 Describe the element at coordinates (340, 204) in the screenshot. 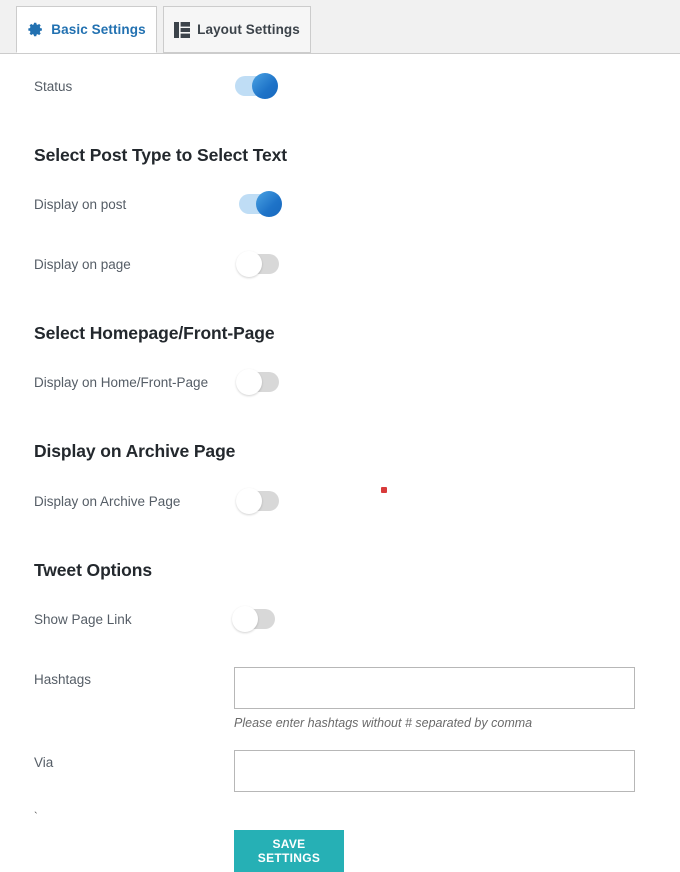

I see `row-display-on-post: Display on post` at that location.